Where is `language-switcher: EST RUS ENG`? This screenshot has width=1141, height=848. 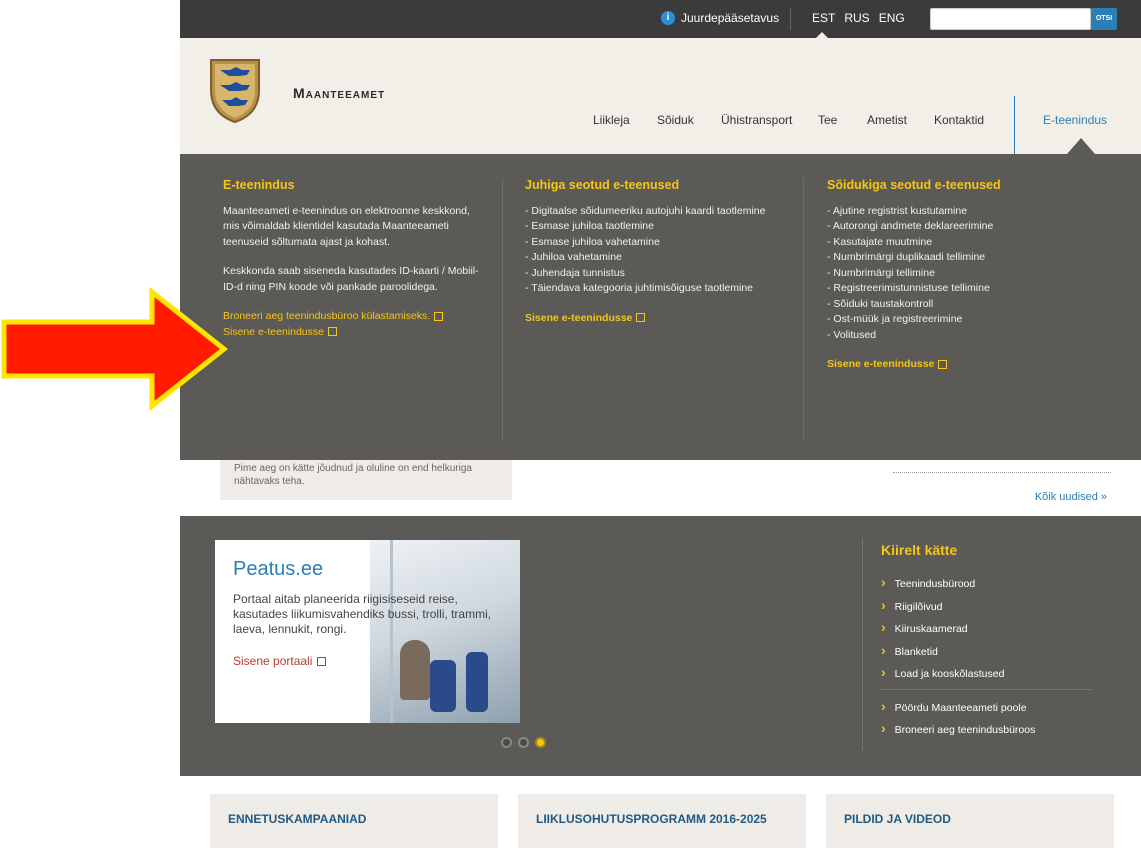
language-switcher: EST RUS ENG is located at coordinates (858, 18).